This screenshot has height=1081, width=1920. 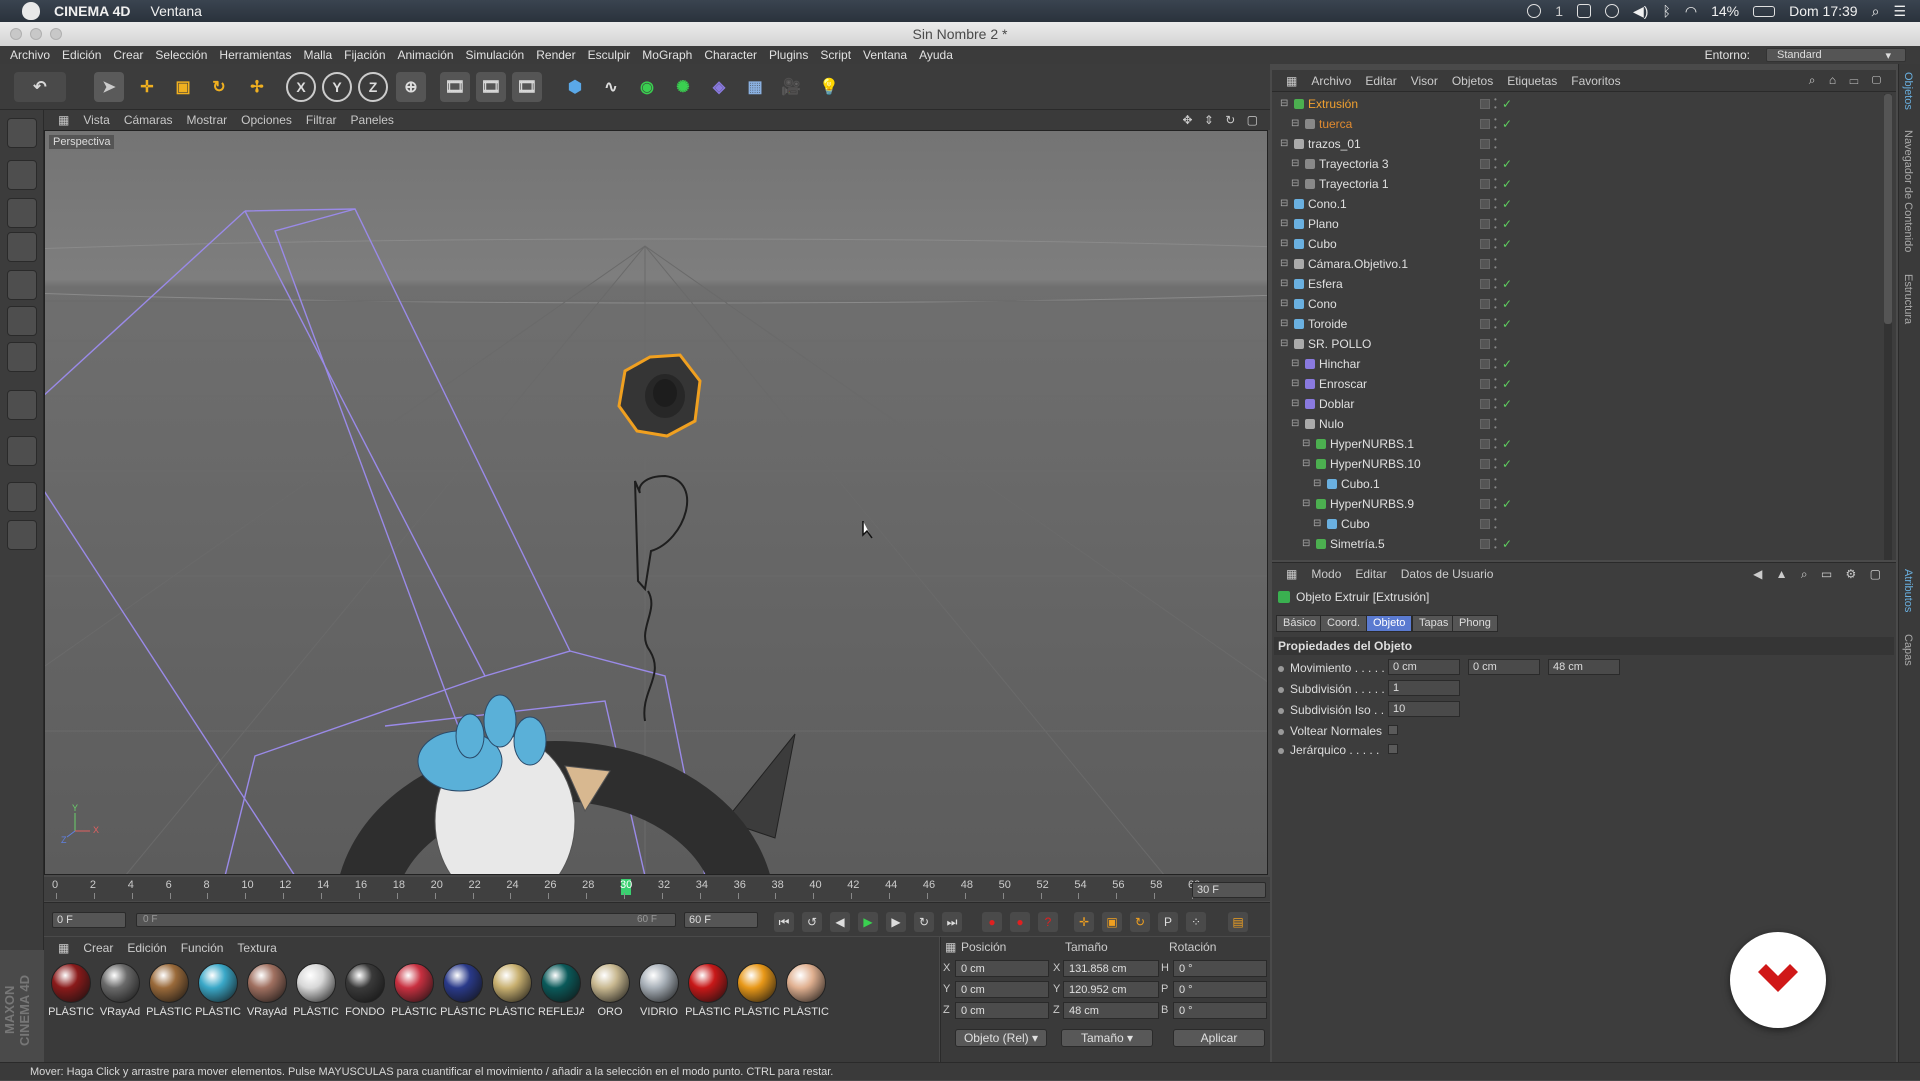 I want to click on menu-herramientas: Herramientas, so click(x=255, y=55).